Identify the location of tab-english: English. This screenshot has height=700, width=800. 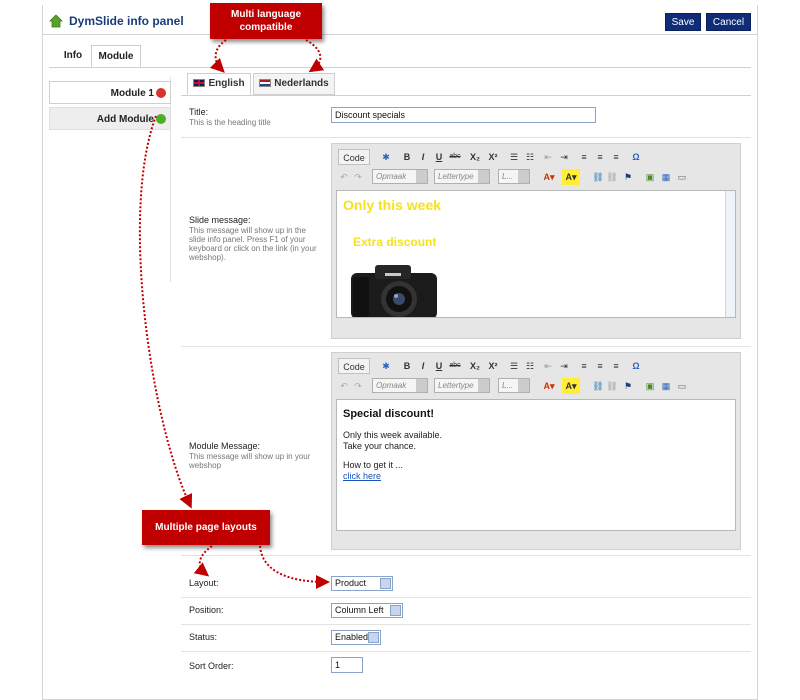
(219, 84).